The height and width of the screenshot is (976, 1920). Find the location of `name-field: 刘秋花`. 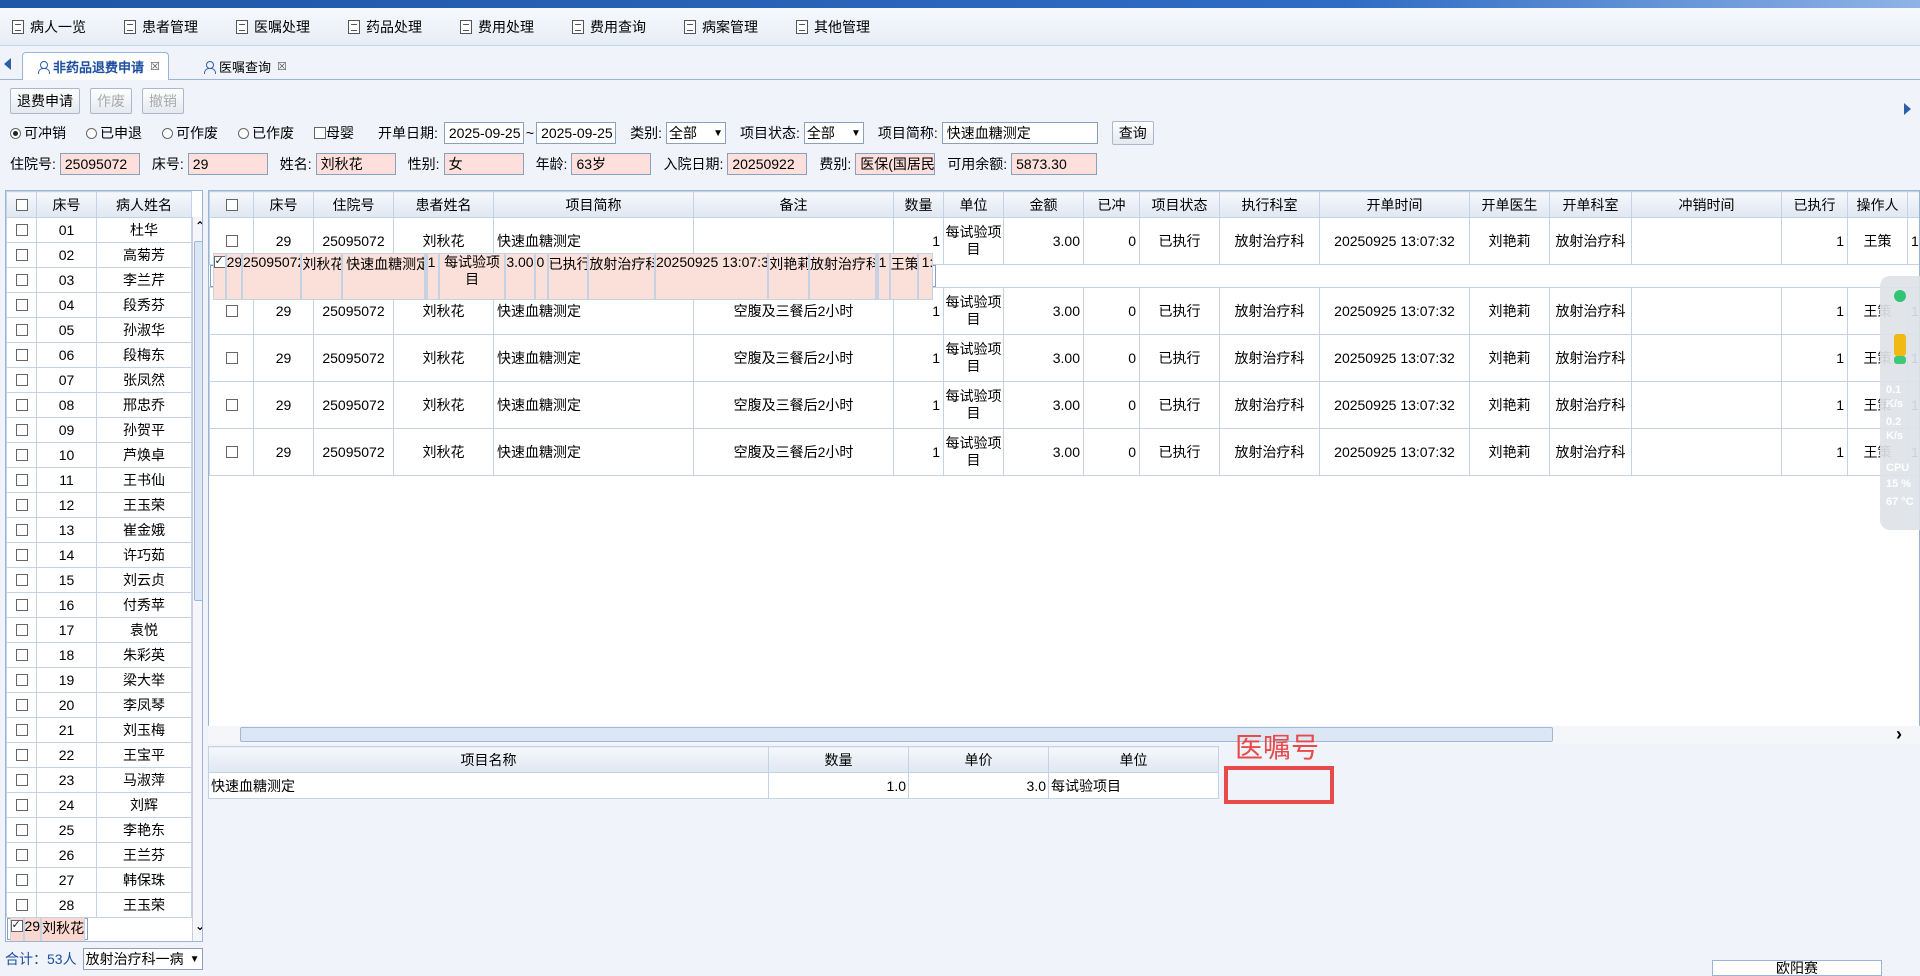

name-field: 刘秋花 is located at coordinates (355, 164).